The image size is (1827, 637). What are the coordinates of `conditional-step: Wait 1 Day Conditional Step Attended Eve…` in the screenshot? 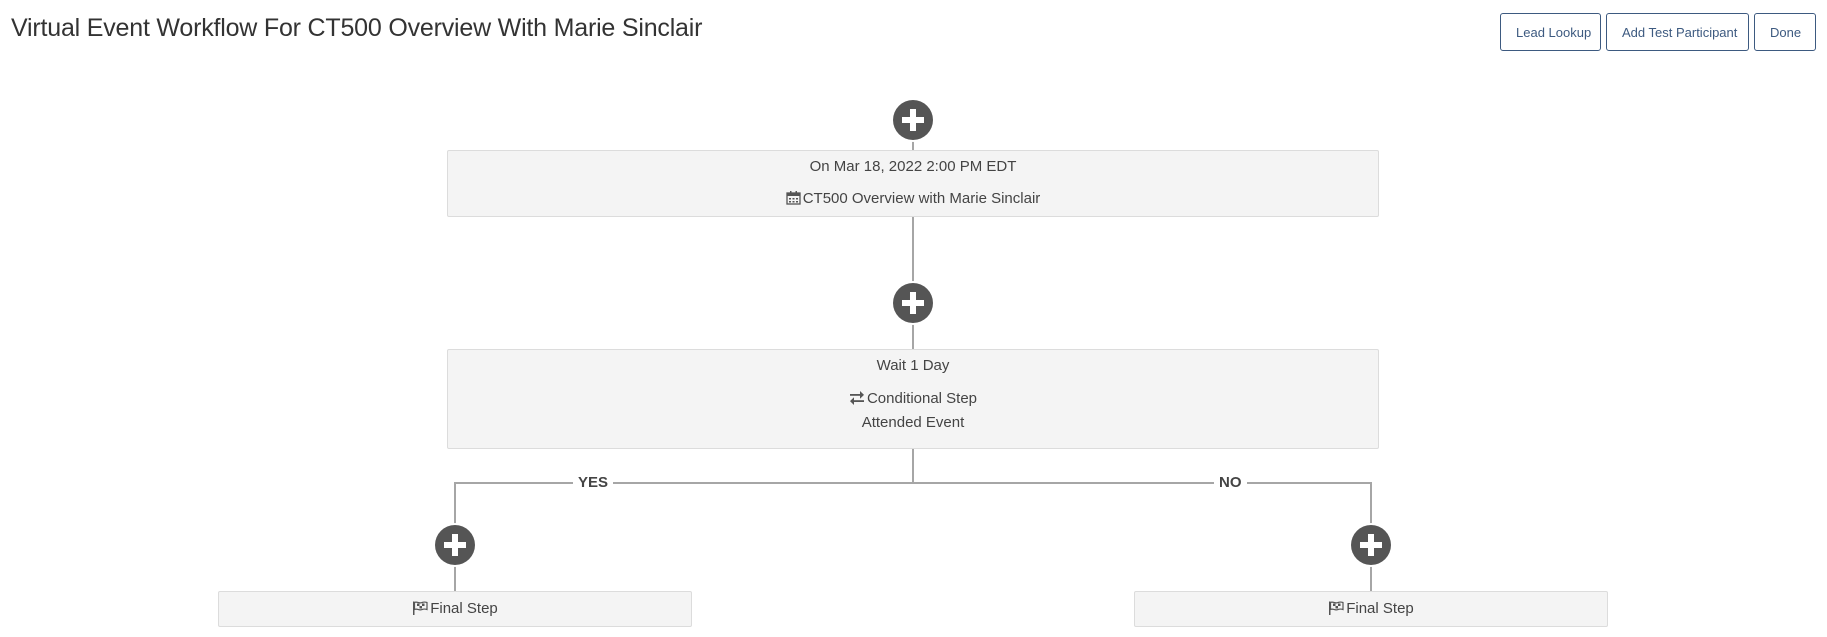 It's located at (913, 399).